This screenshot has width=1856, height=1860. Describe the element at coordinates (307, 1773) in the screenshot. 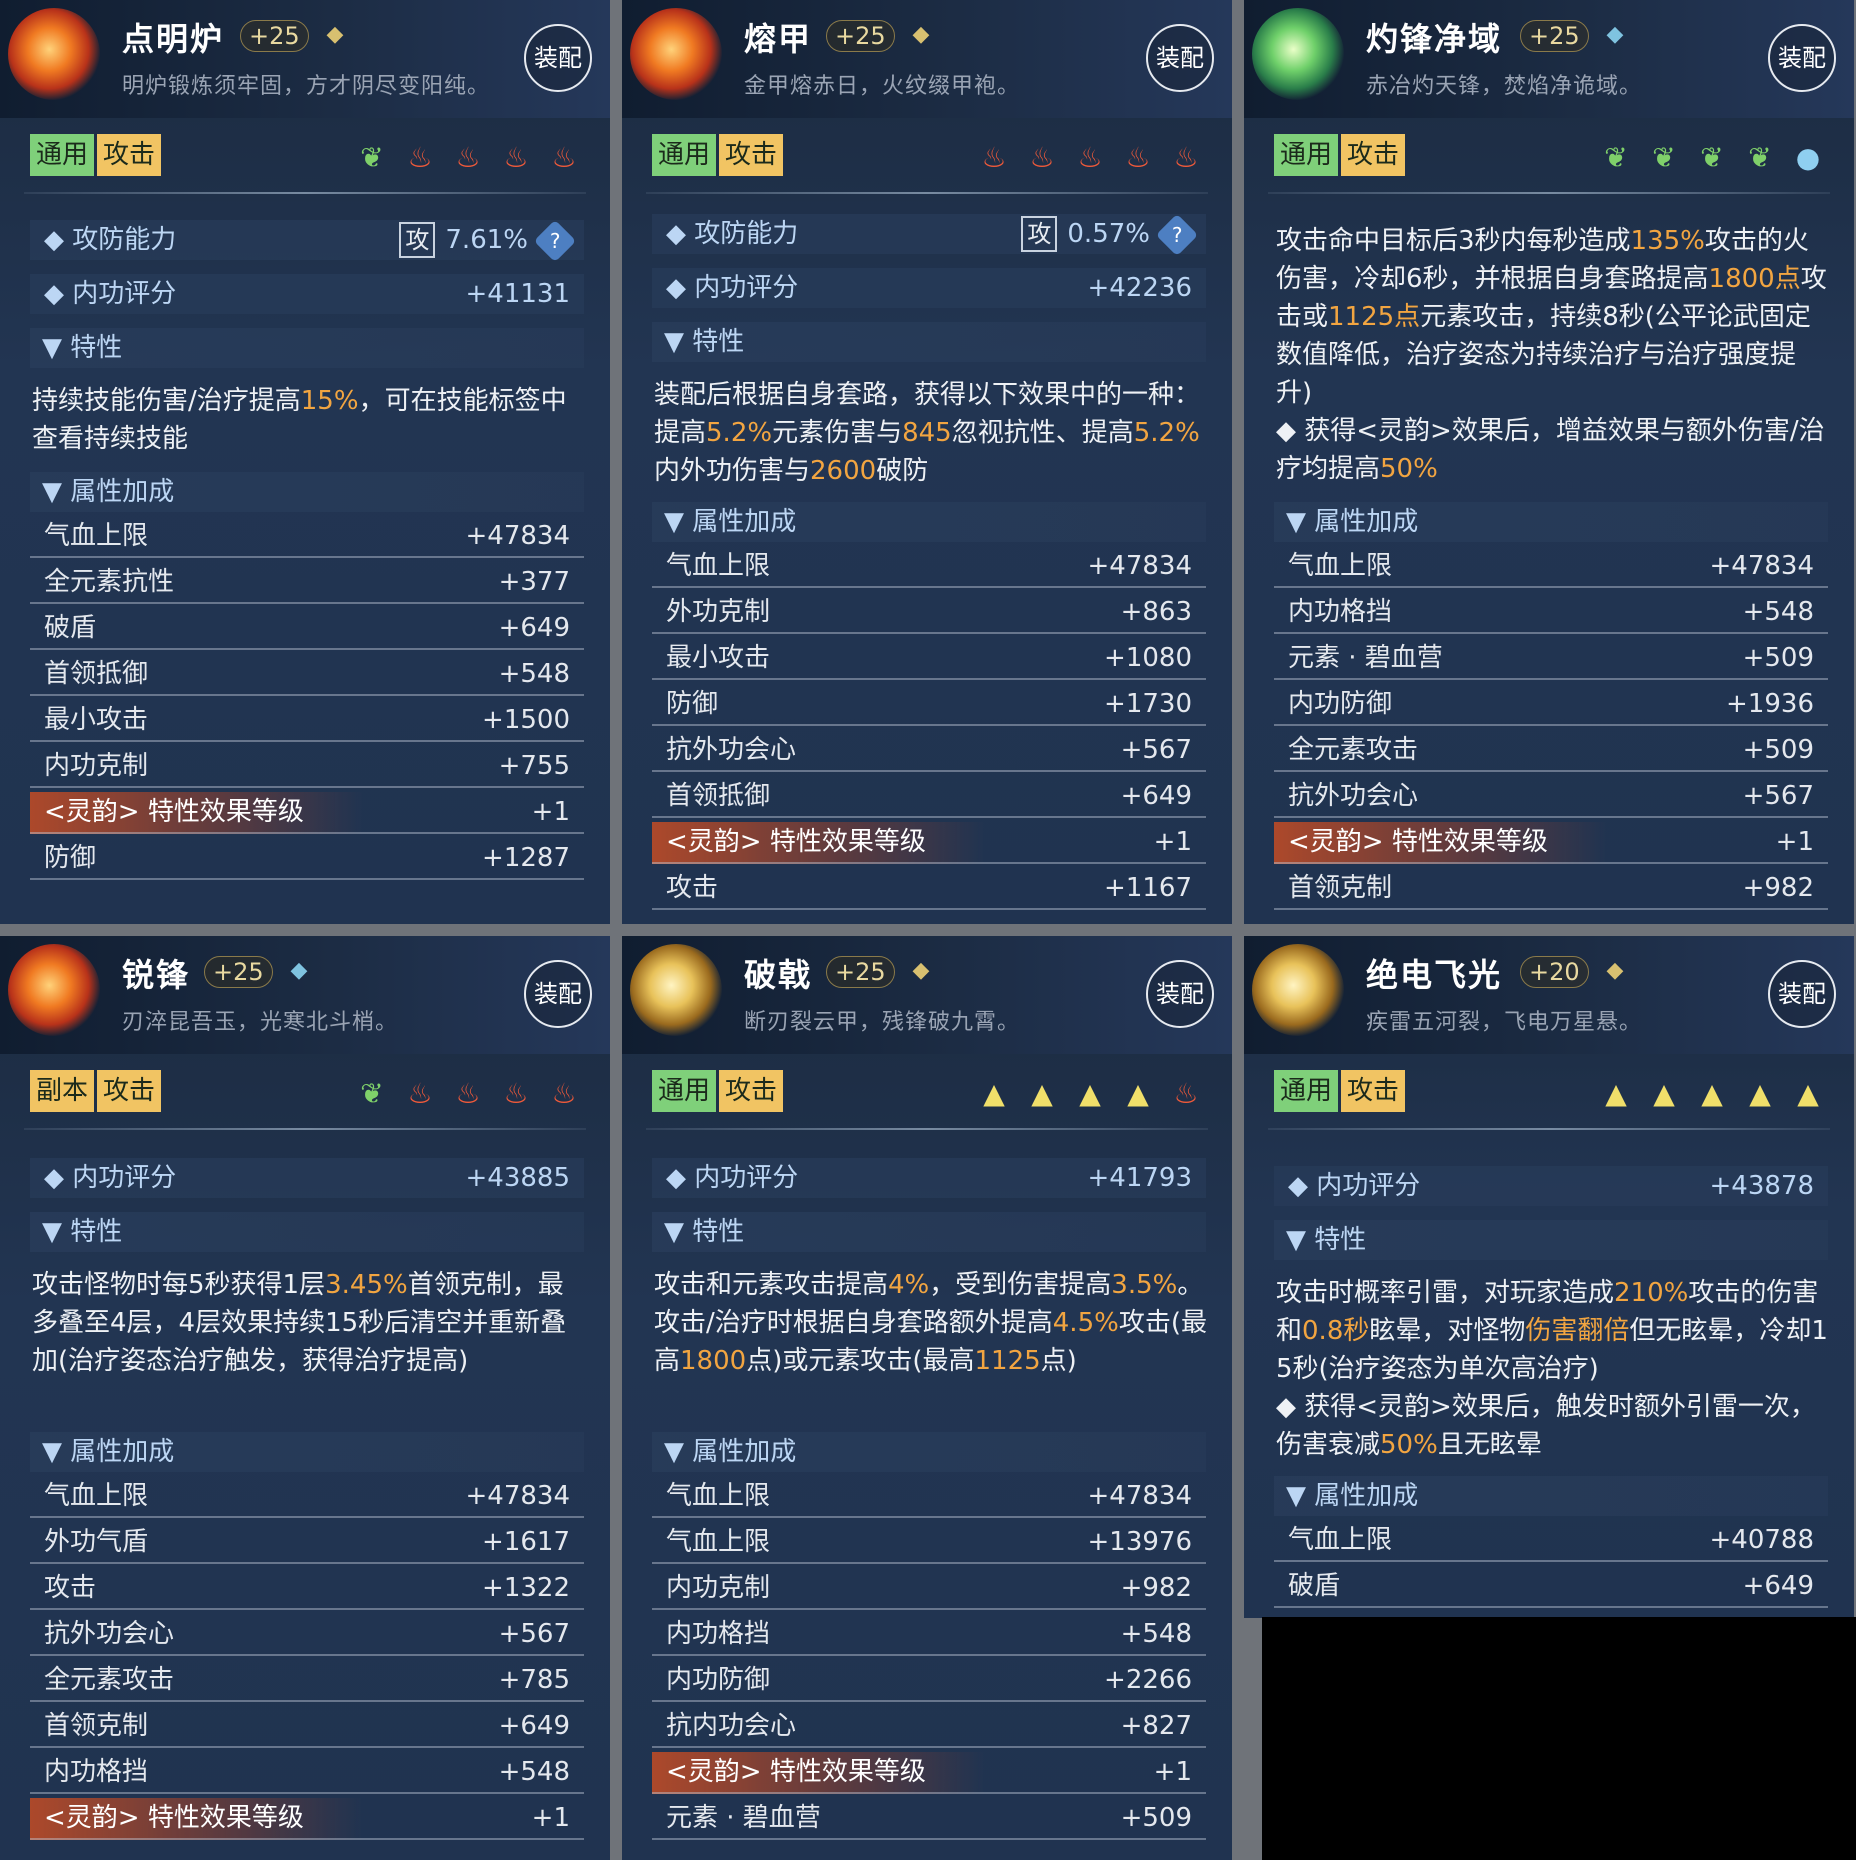

I see `attr-row: 内功格挡 +548` at that location.